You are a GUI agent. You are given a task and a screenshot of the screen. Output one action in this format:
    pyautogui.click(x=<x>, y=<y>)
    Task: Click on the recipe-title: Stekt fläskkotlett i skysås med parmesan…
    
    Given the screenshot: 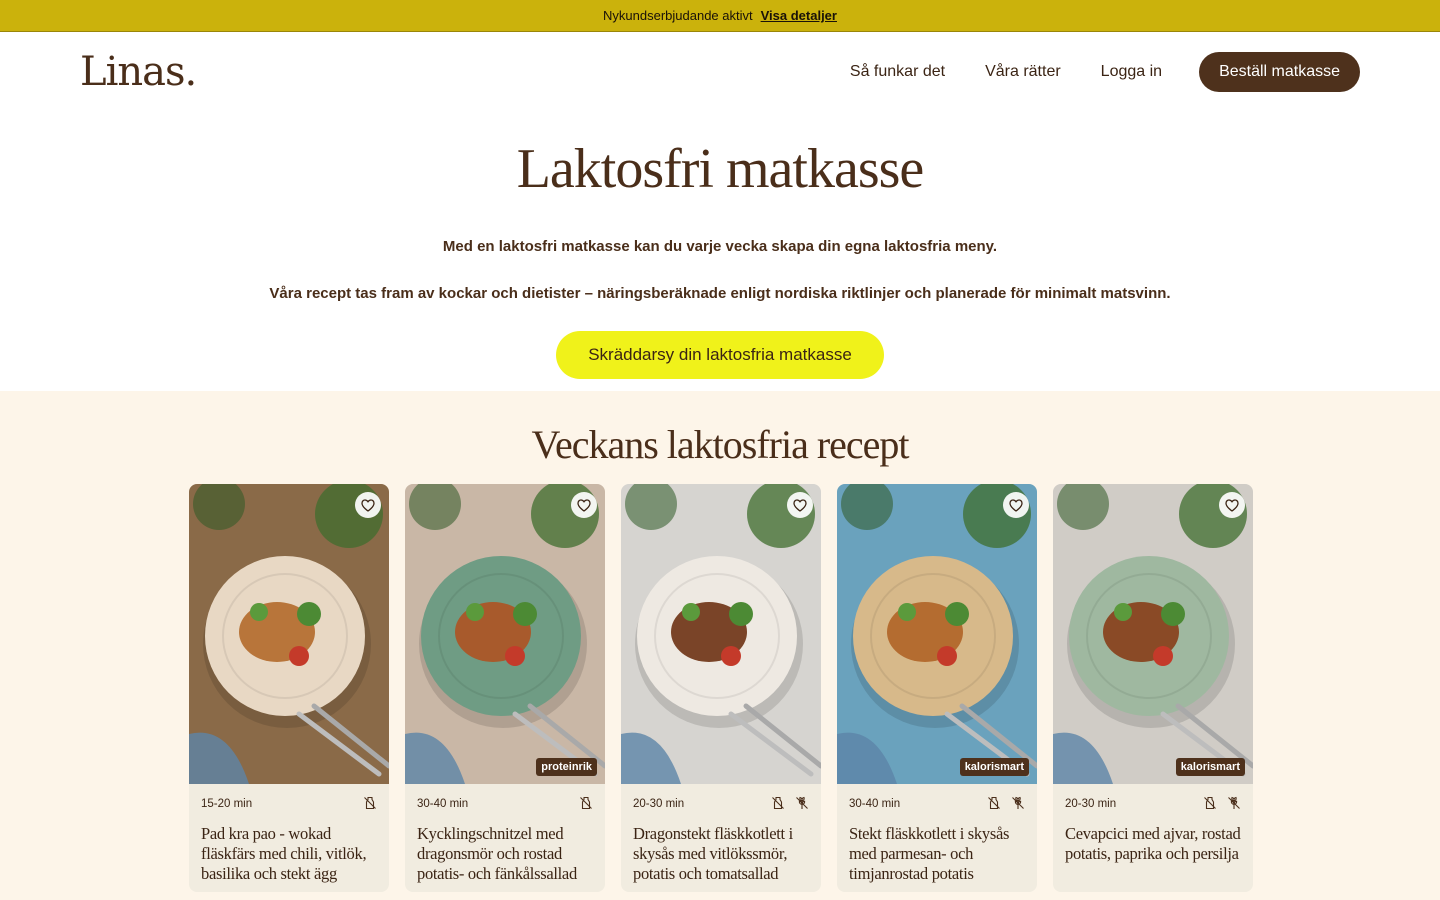 What is the action you would take?
    pyautogui.click(x=929, y=853)
    